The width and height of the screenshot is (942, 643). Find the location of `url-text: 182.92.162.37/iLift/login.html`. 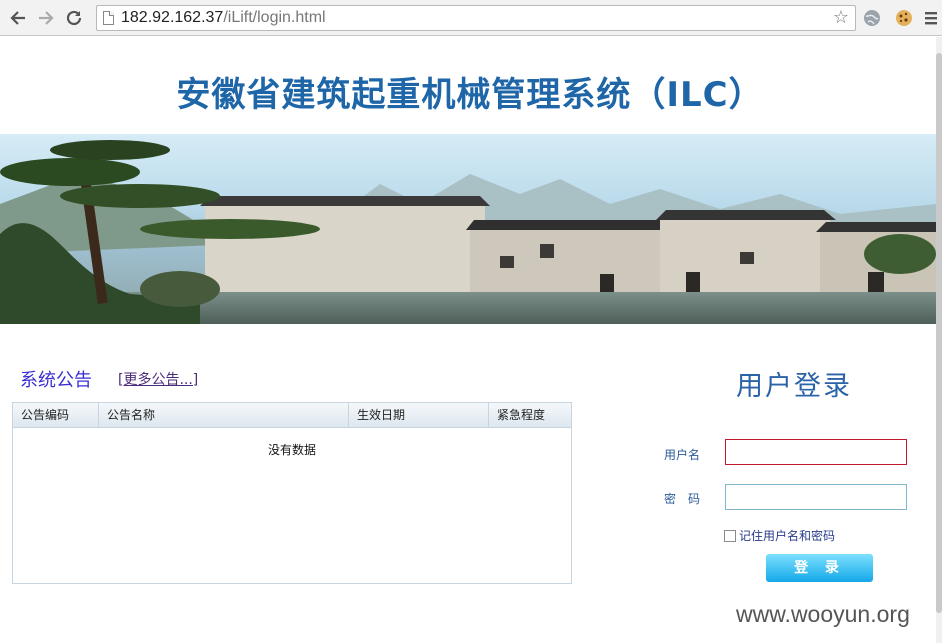

url-text: 182.92.162.37/iLift/login.html is located at coordinates (223, 18).